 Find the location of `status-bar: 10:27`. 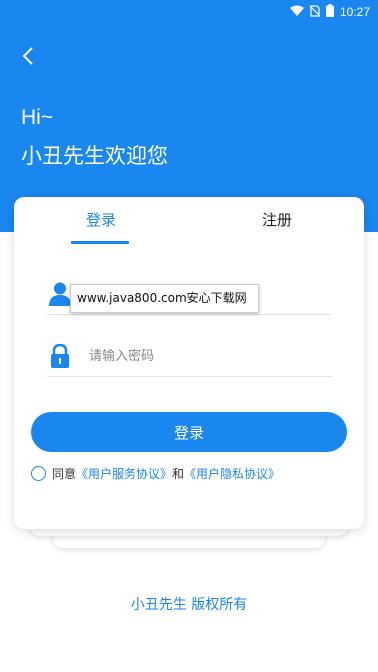

status-bar: 10:27 is located at coordinates (189, 11).